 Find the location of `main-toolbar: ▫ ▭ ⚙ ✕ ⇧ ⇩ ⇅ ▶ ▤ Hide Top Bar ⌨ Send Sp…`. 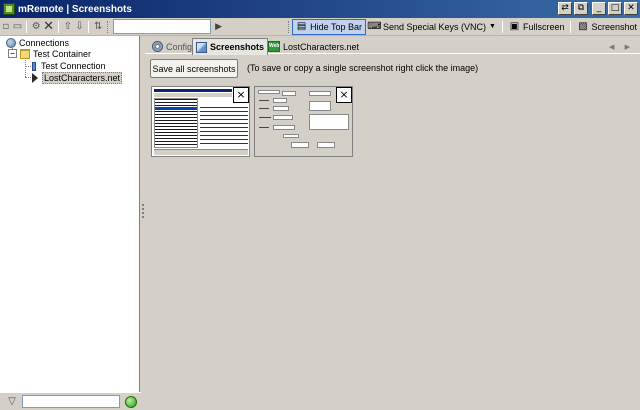

main-toolbar: ▫ ▭ ⚙ ✕ ⇧ ⇩ ⇅ ▶ ▤ Hide Top Bar ⌨ Send Sp… is located at coordinates (320, 27).